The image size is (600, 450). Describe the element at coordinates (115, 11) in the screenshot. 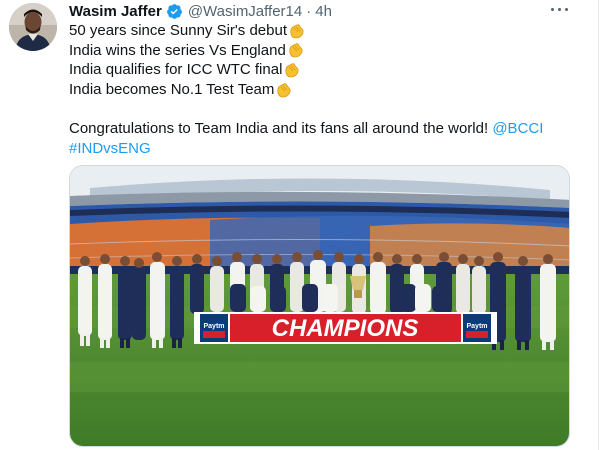

I see `author-display-name: Wasim Jaffer` at that location.